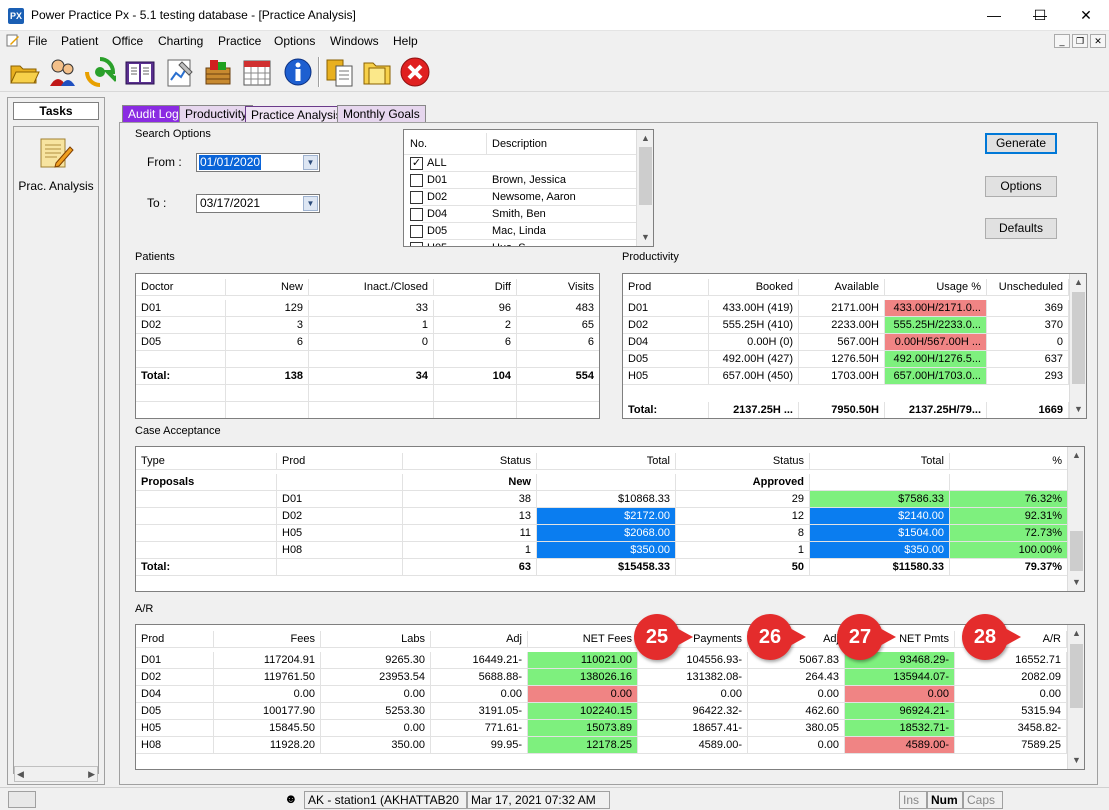 The height and width of the screenshot is (810, 1109). Describe the element at coordinates (377, 72) in the screenshot. I see `folders-icon` at that location.